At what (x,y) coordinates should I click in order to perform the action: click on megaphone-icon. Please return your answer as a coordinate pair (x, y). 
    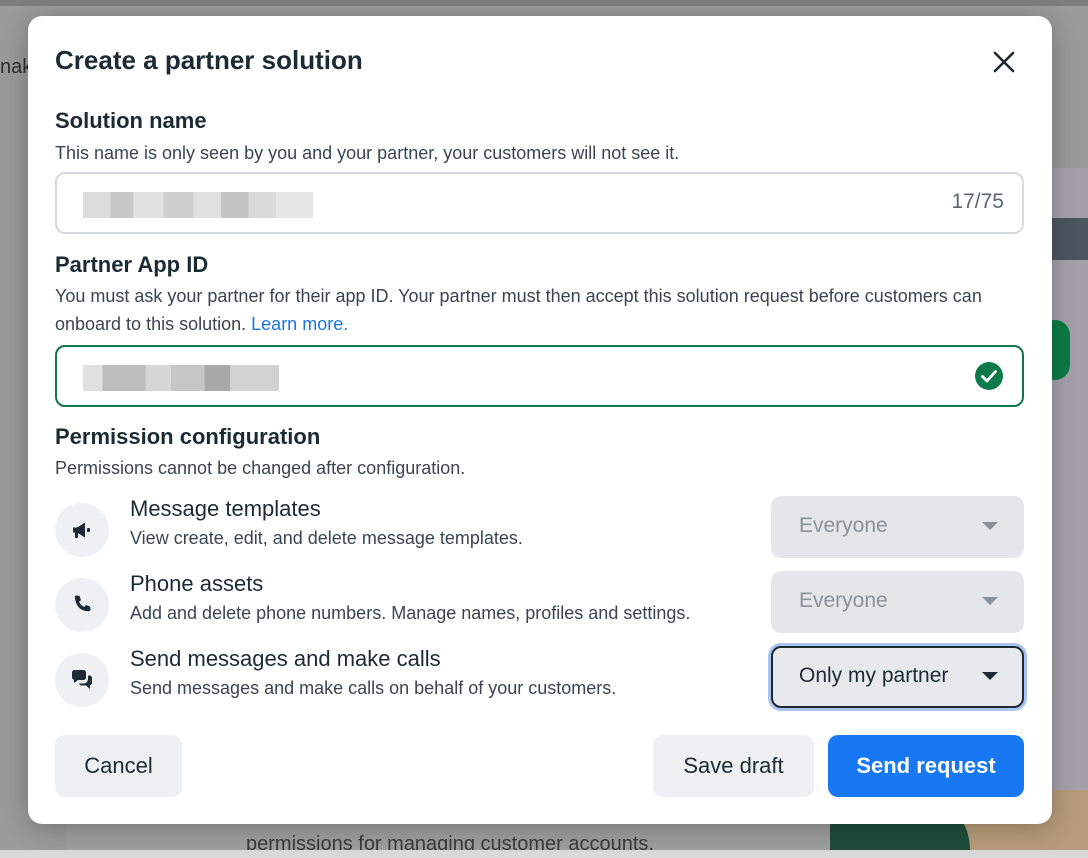
    Looking at the image, I should click on (81, 530).